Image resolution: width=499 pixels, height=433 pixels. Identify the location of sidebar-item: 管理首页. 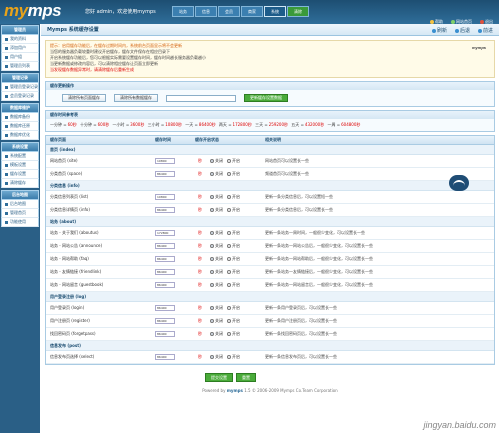
(20, 213).